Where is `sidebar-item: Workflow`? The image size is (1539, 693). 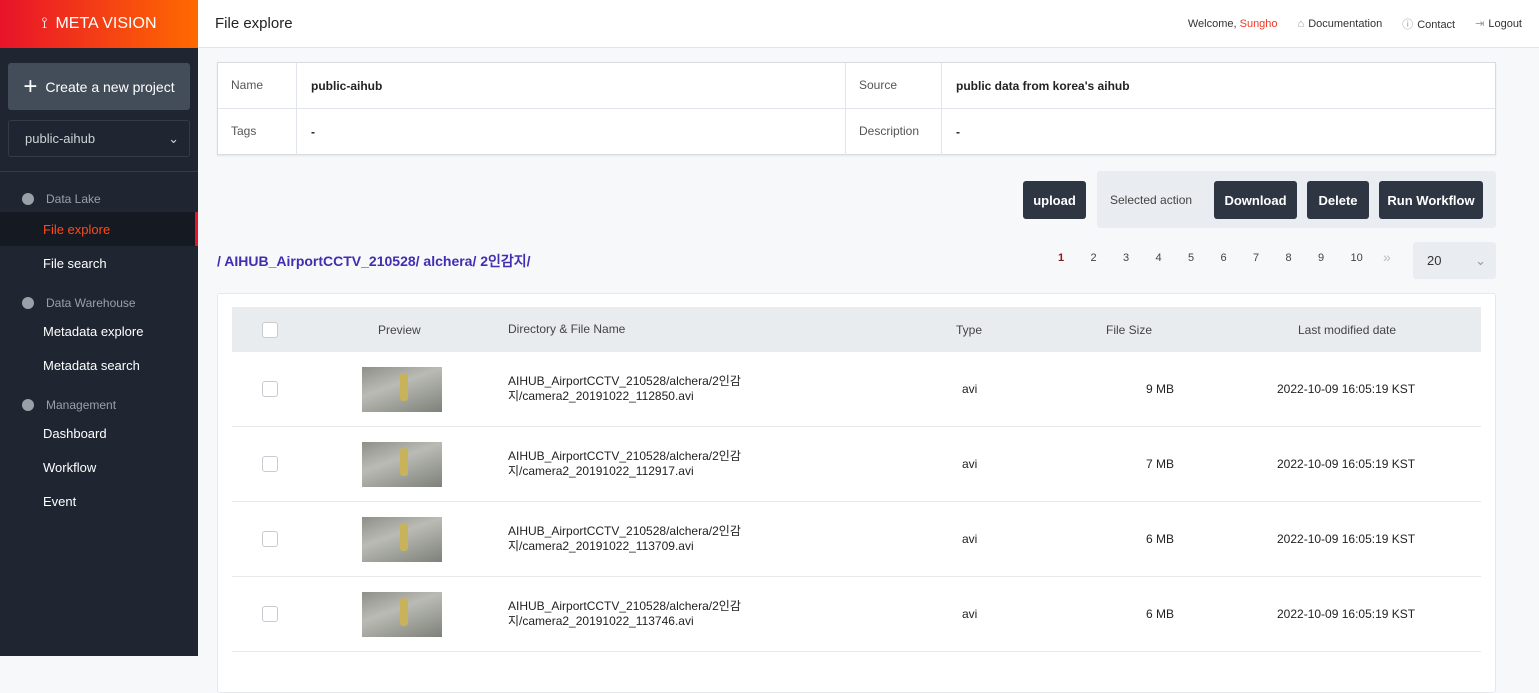 sidebar-item: Workflow is located at coordinates (99, 467).